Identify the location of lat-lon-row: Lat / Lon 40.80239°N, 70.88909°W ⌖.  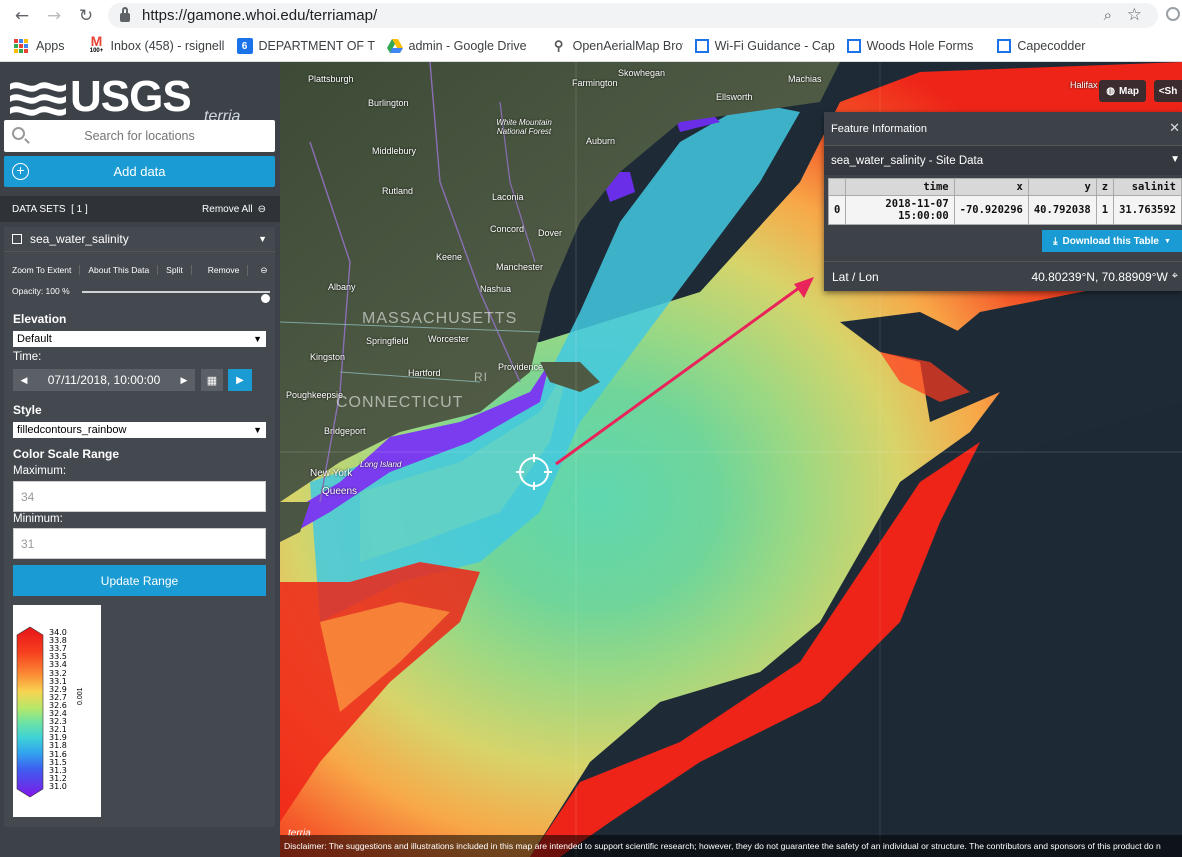
(1003, 276).